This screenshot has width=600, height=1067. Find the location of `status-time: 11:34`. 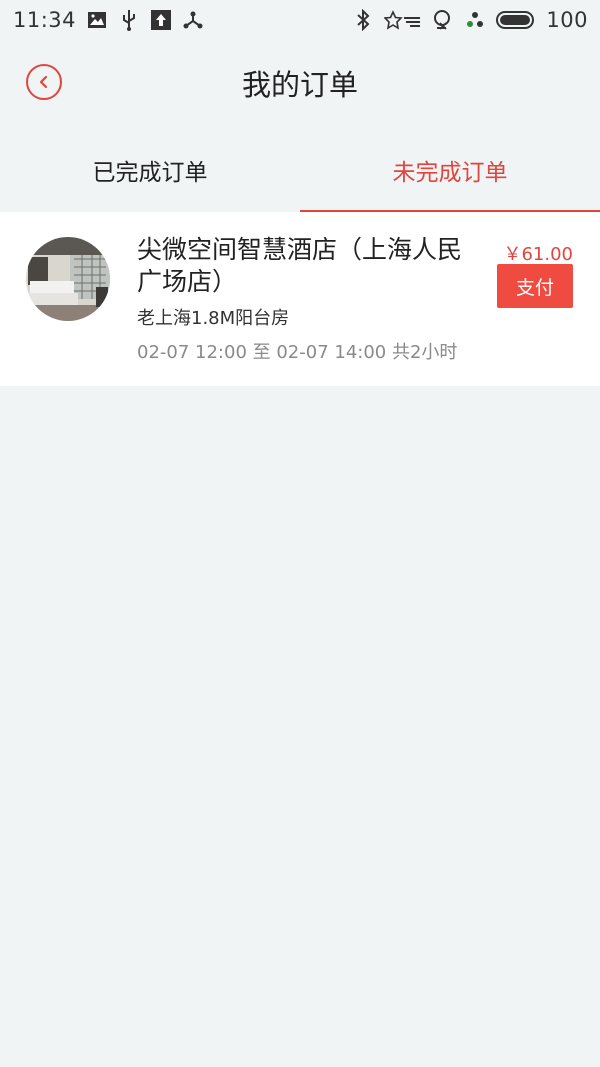

status-time: 11:34 is located at coordinates (45, 20).